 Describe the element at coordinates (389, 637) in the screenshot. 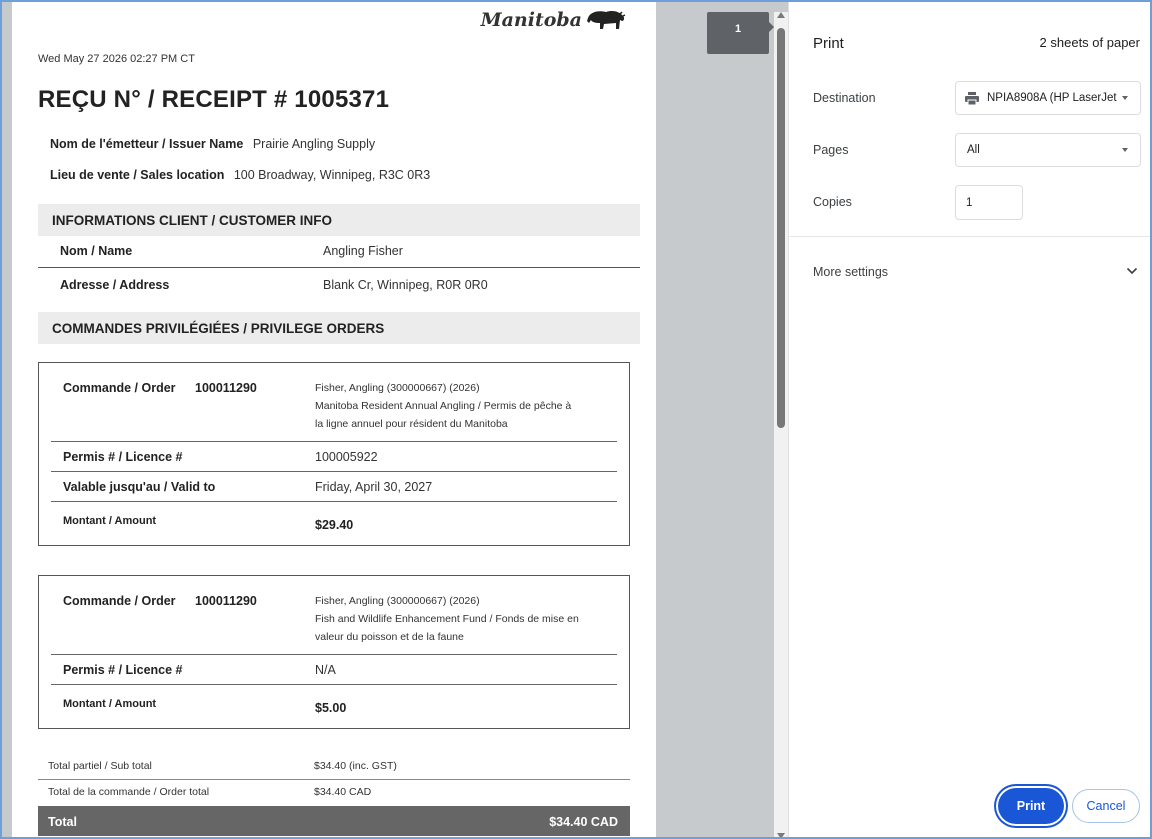

I see `order-desc-line: valeur du poisson et de la faune` at that location.